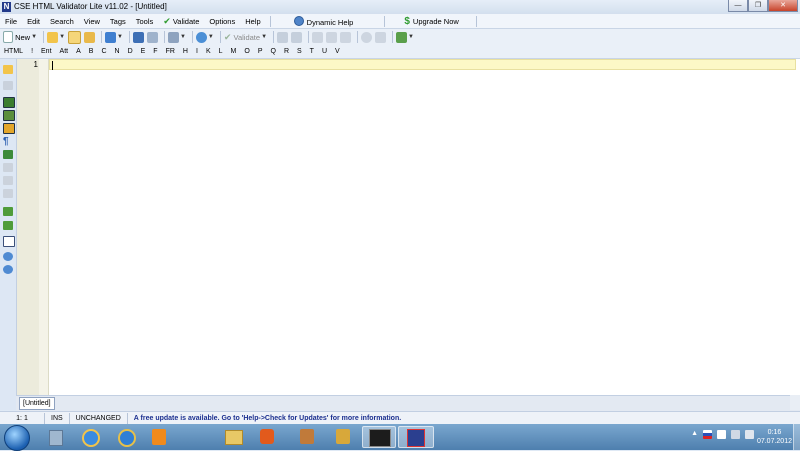  I want to click on browser-button: ▼, so click(204, 37).